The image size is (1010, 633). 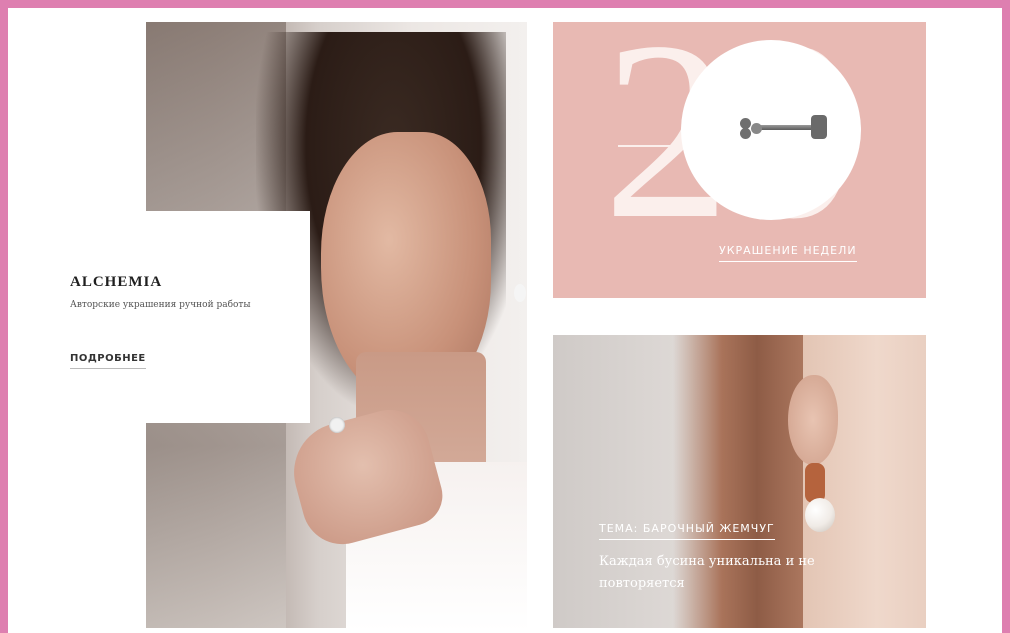 What do you see at coordinates (813, 420) in the screenshot?
I see `theme-ear` at bounding box center [813, 420].